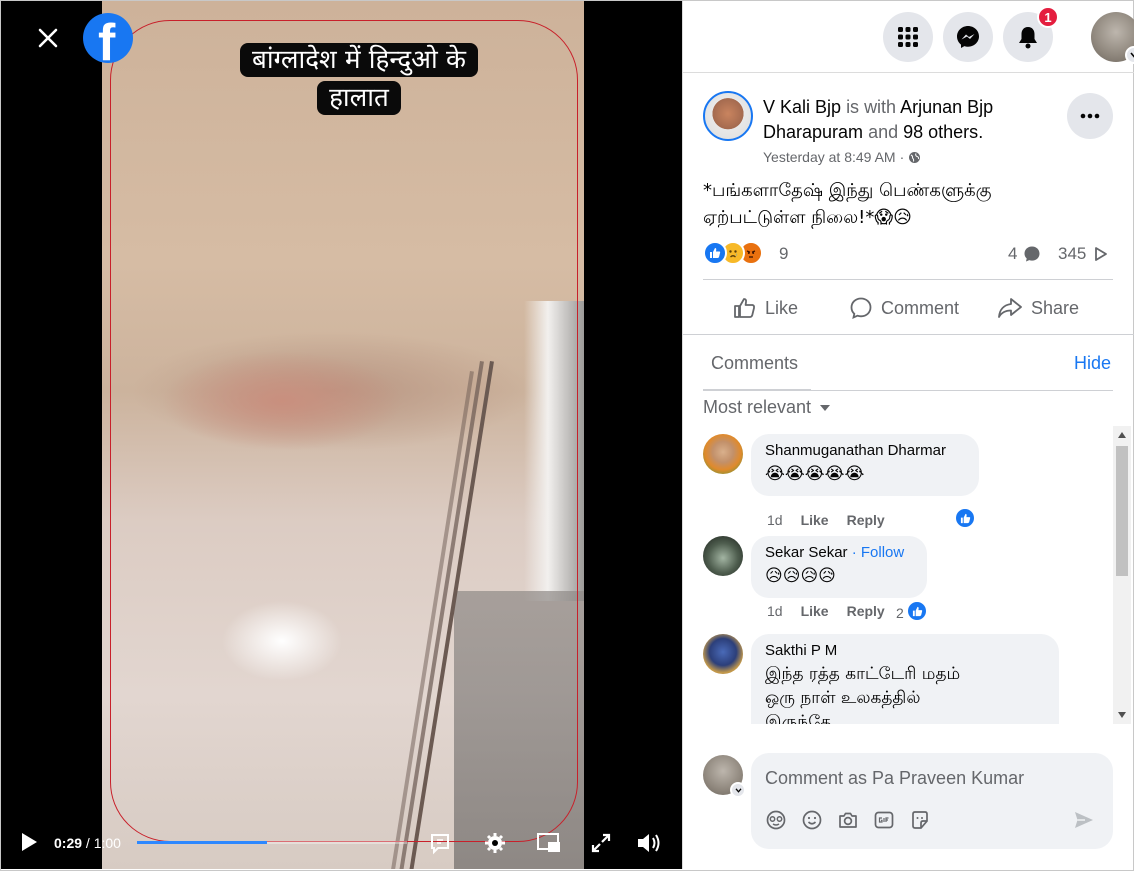 The width and height of the screenshot is (1134, 871). Describe the element at coordinates (908, 362) in the screenshot. I see `comments-header: Comments Hide` at that location.